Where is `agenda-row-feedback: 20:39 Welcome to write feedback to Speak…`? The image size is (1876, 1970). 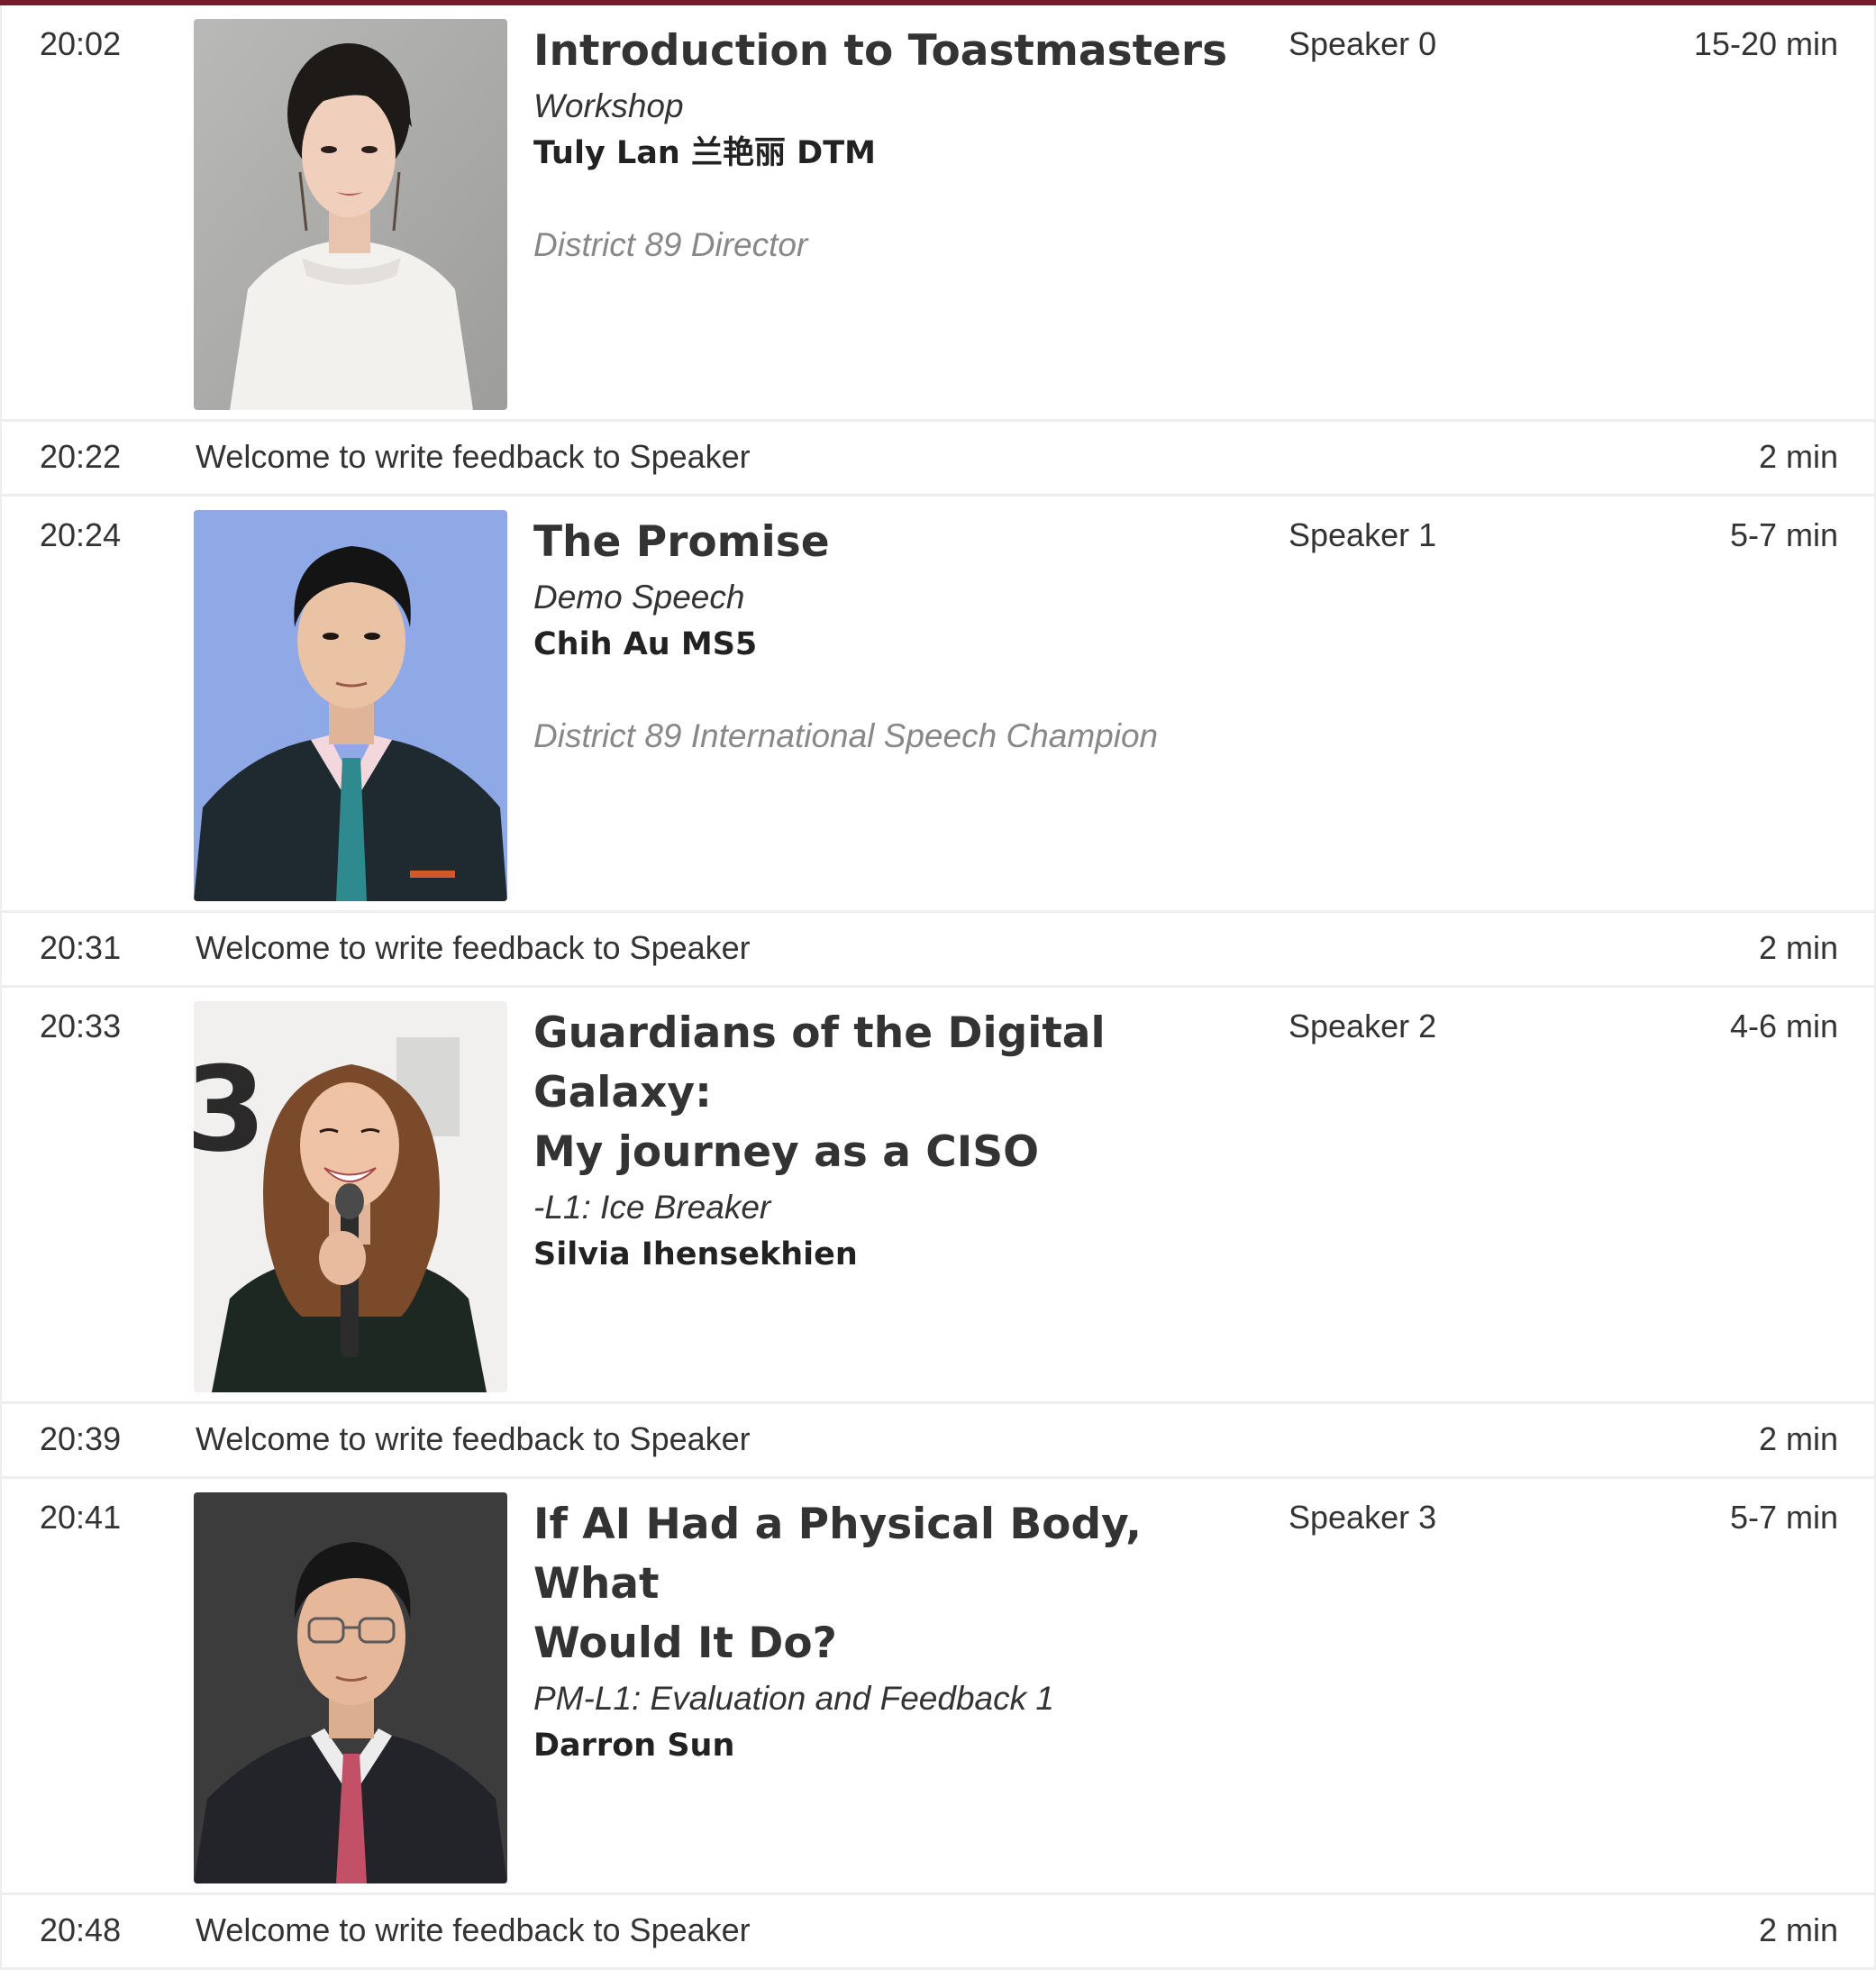 agenda-row-feedback: 20:39 Welcome to write feedback to Speak… is located at coordinates (938, 1441).